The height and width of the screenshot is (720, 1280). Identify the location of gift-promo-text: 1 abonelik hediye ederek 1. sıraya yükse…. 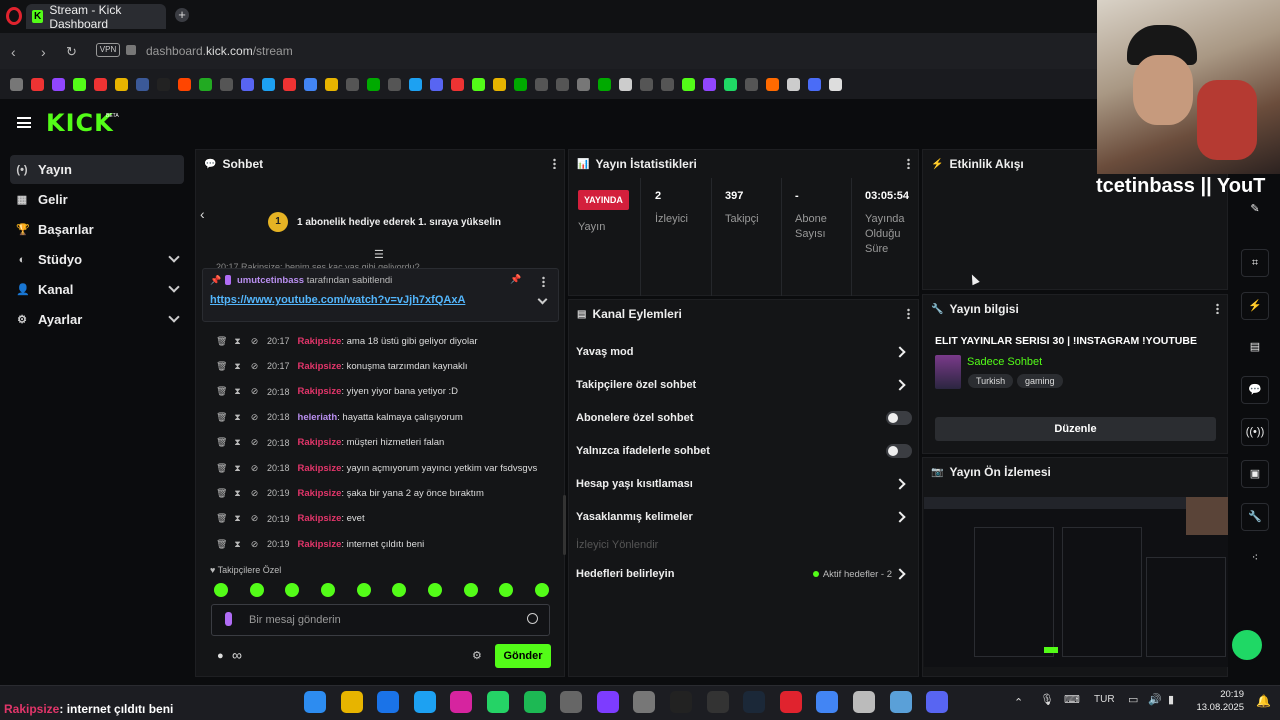
(399, 222).